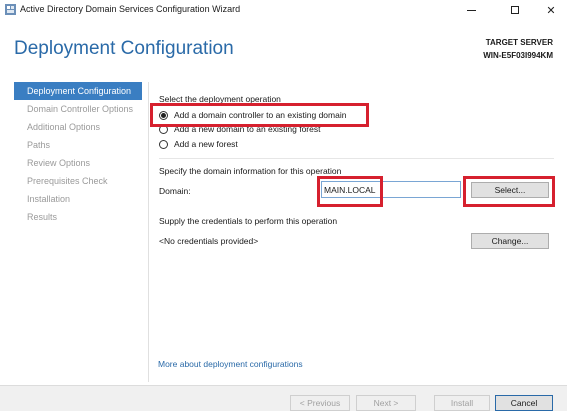  What do you see at coordinates (124, 48) in the screenshot?
I see `page-title: Deployment Configuration` at bounding box center [124, 48].